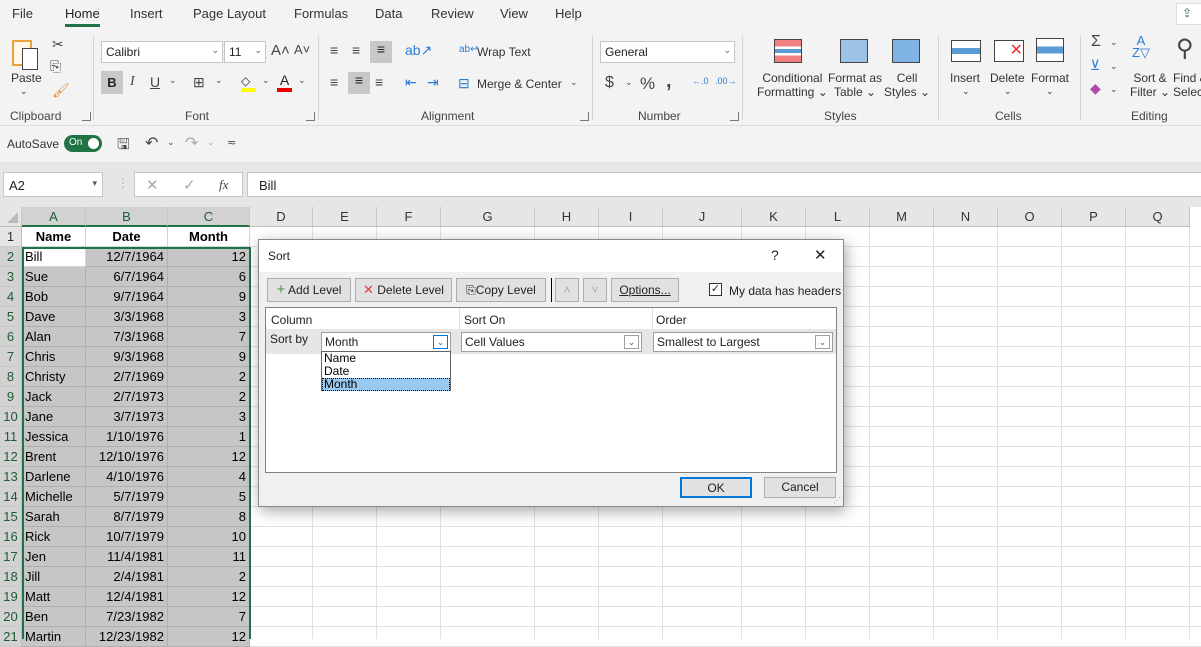  What do you see at coordinates (127, 237) in the screenshot?
I see `cell-b1: Date` at bounding box center [127, 237].